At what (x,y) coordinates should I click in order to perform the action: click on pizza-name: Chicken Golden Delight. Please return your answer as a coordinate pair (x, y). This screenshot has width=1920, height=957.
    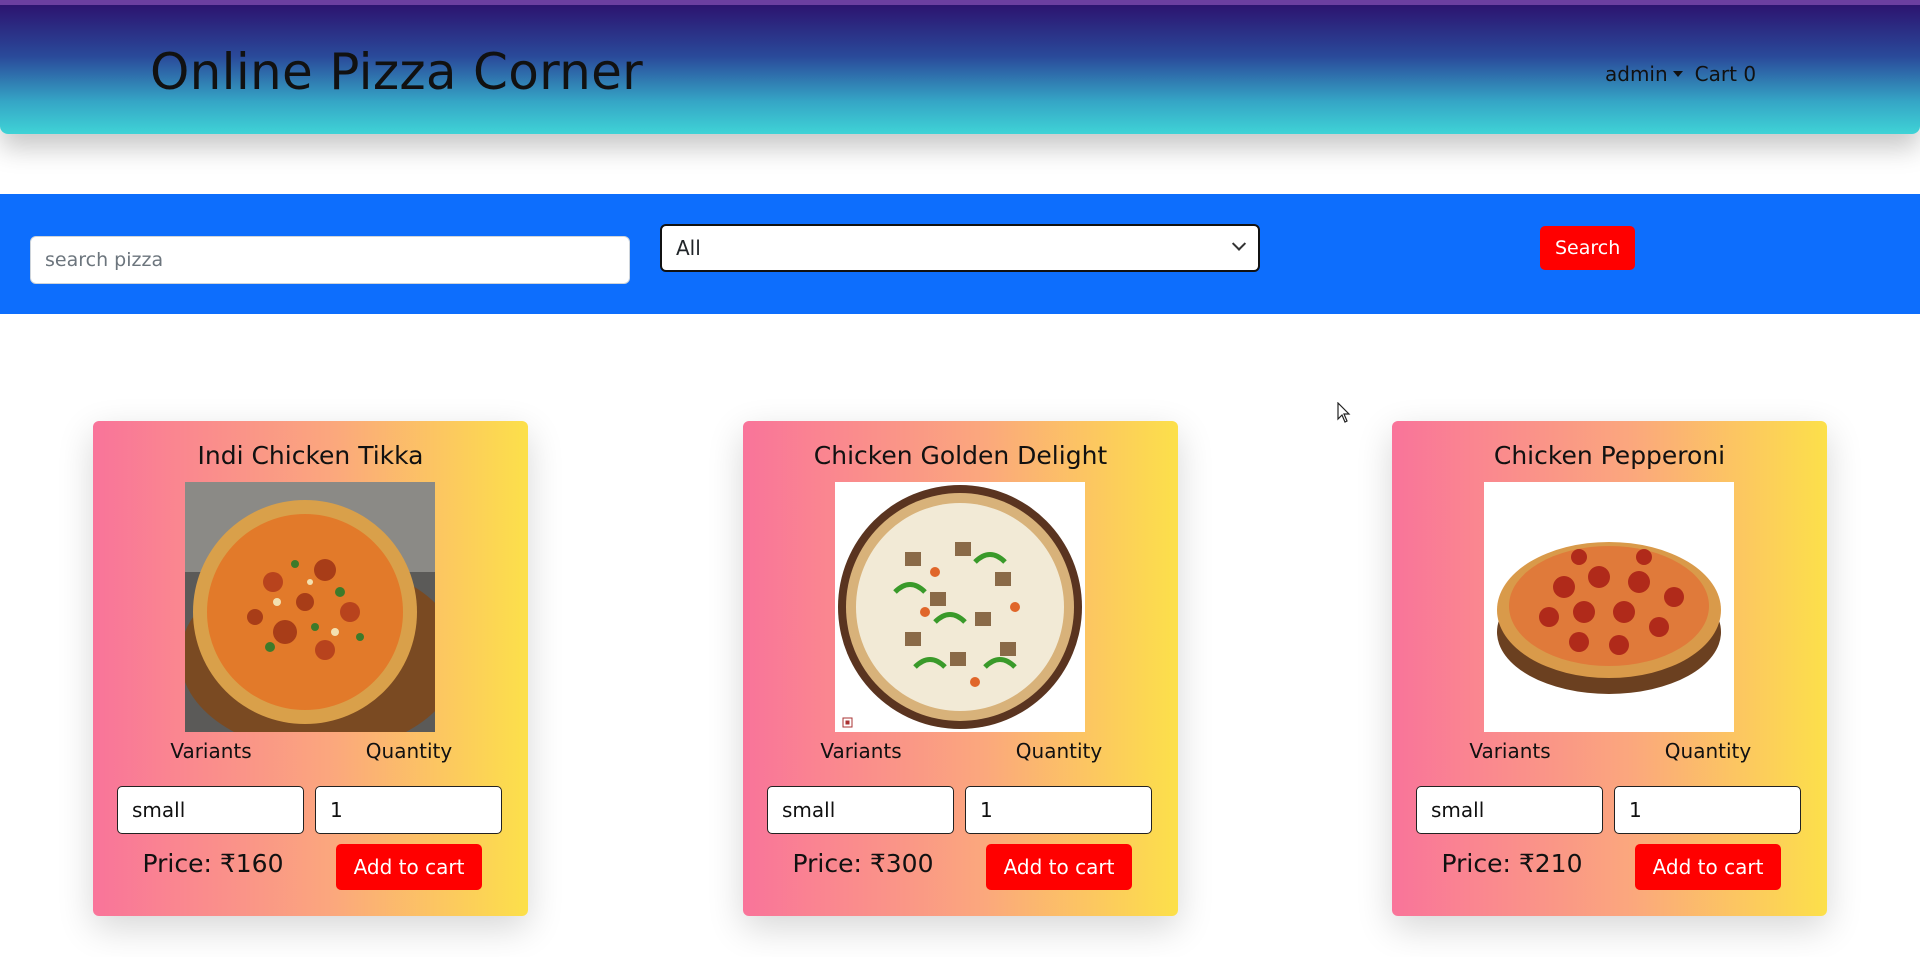
    Looking at the image, I should click on (960, 455).